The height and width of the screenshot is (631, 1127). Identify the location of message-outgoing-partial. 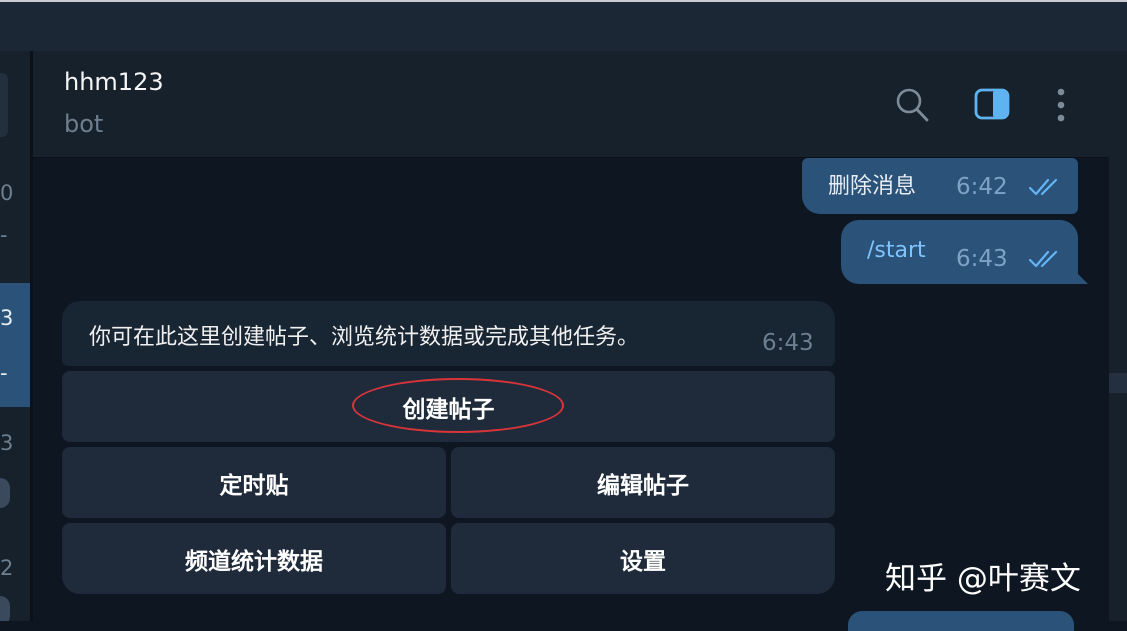
(961, 621).